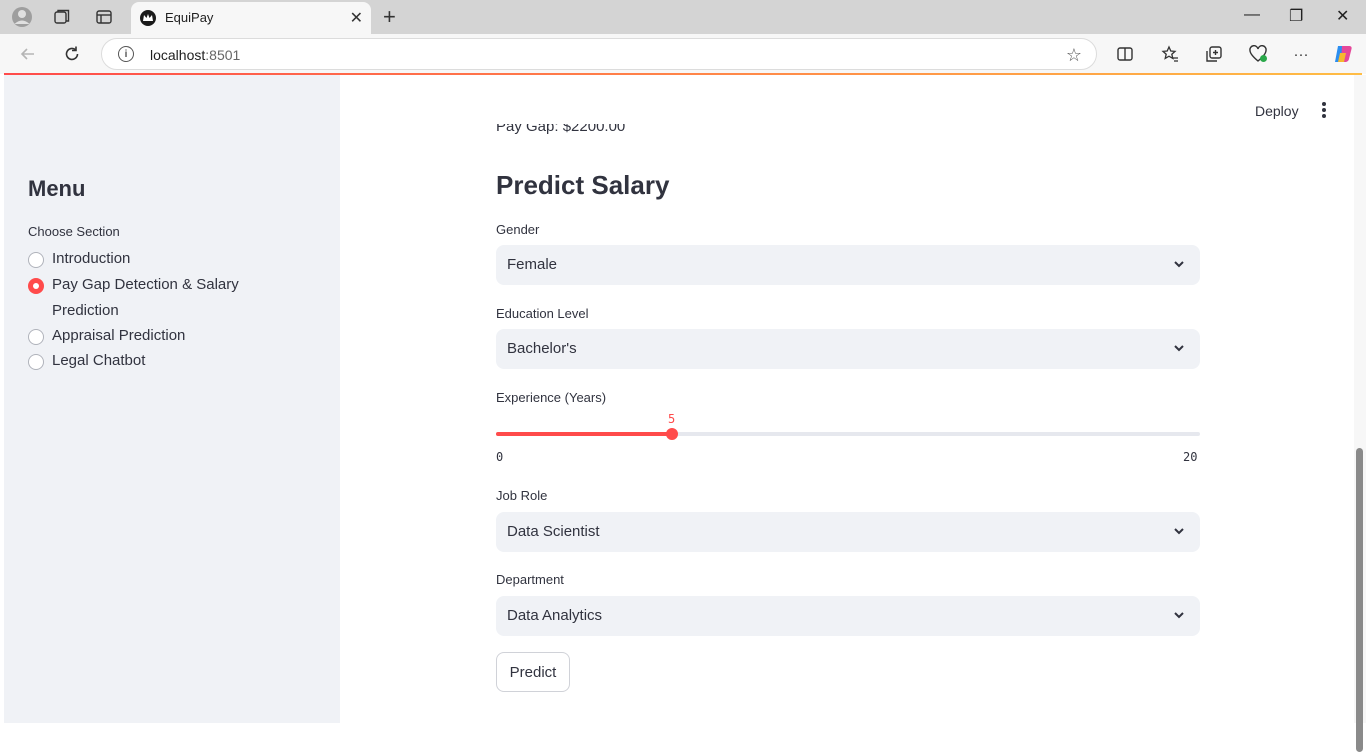 This screenshot has width=1366, height=752. What do you see at coordinates (683, 17) in the screenshot?
I see `browser-tab-bar: EquiPay ✕ + — ❐ ✕` at bounding box center [683, 17].